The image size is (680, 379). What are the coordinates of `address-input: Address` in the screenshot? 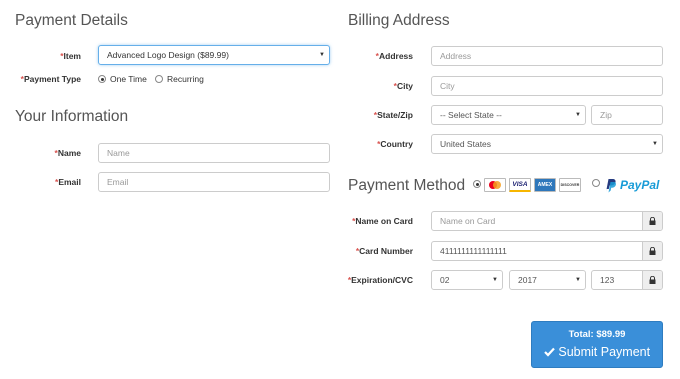 It's located at (547, 56).